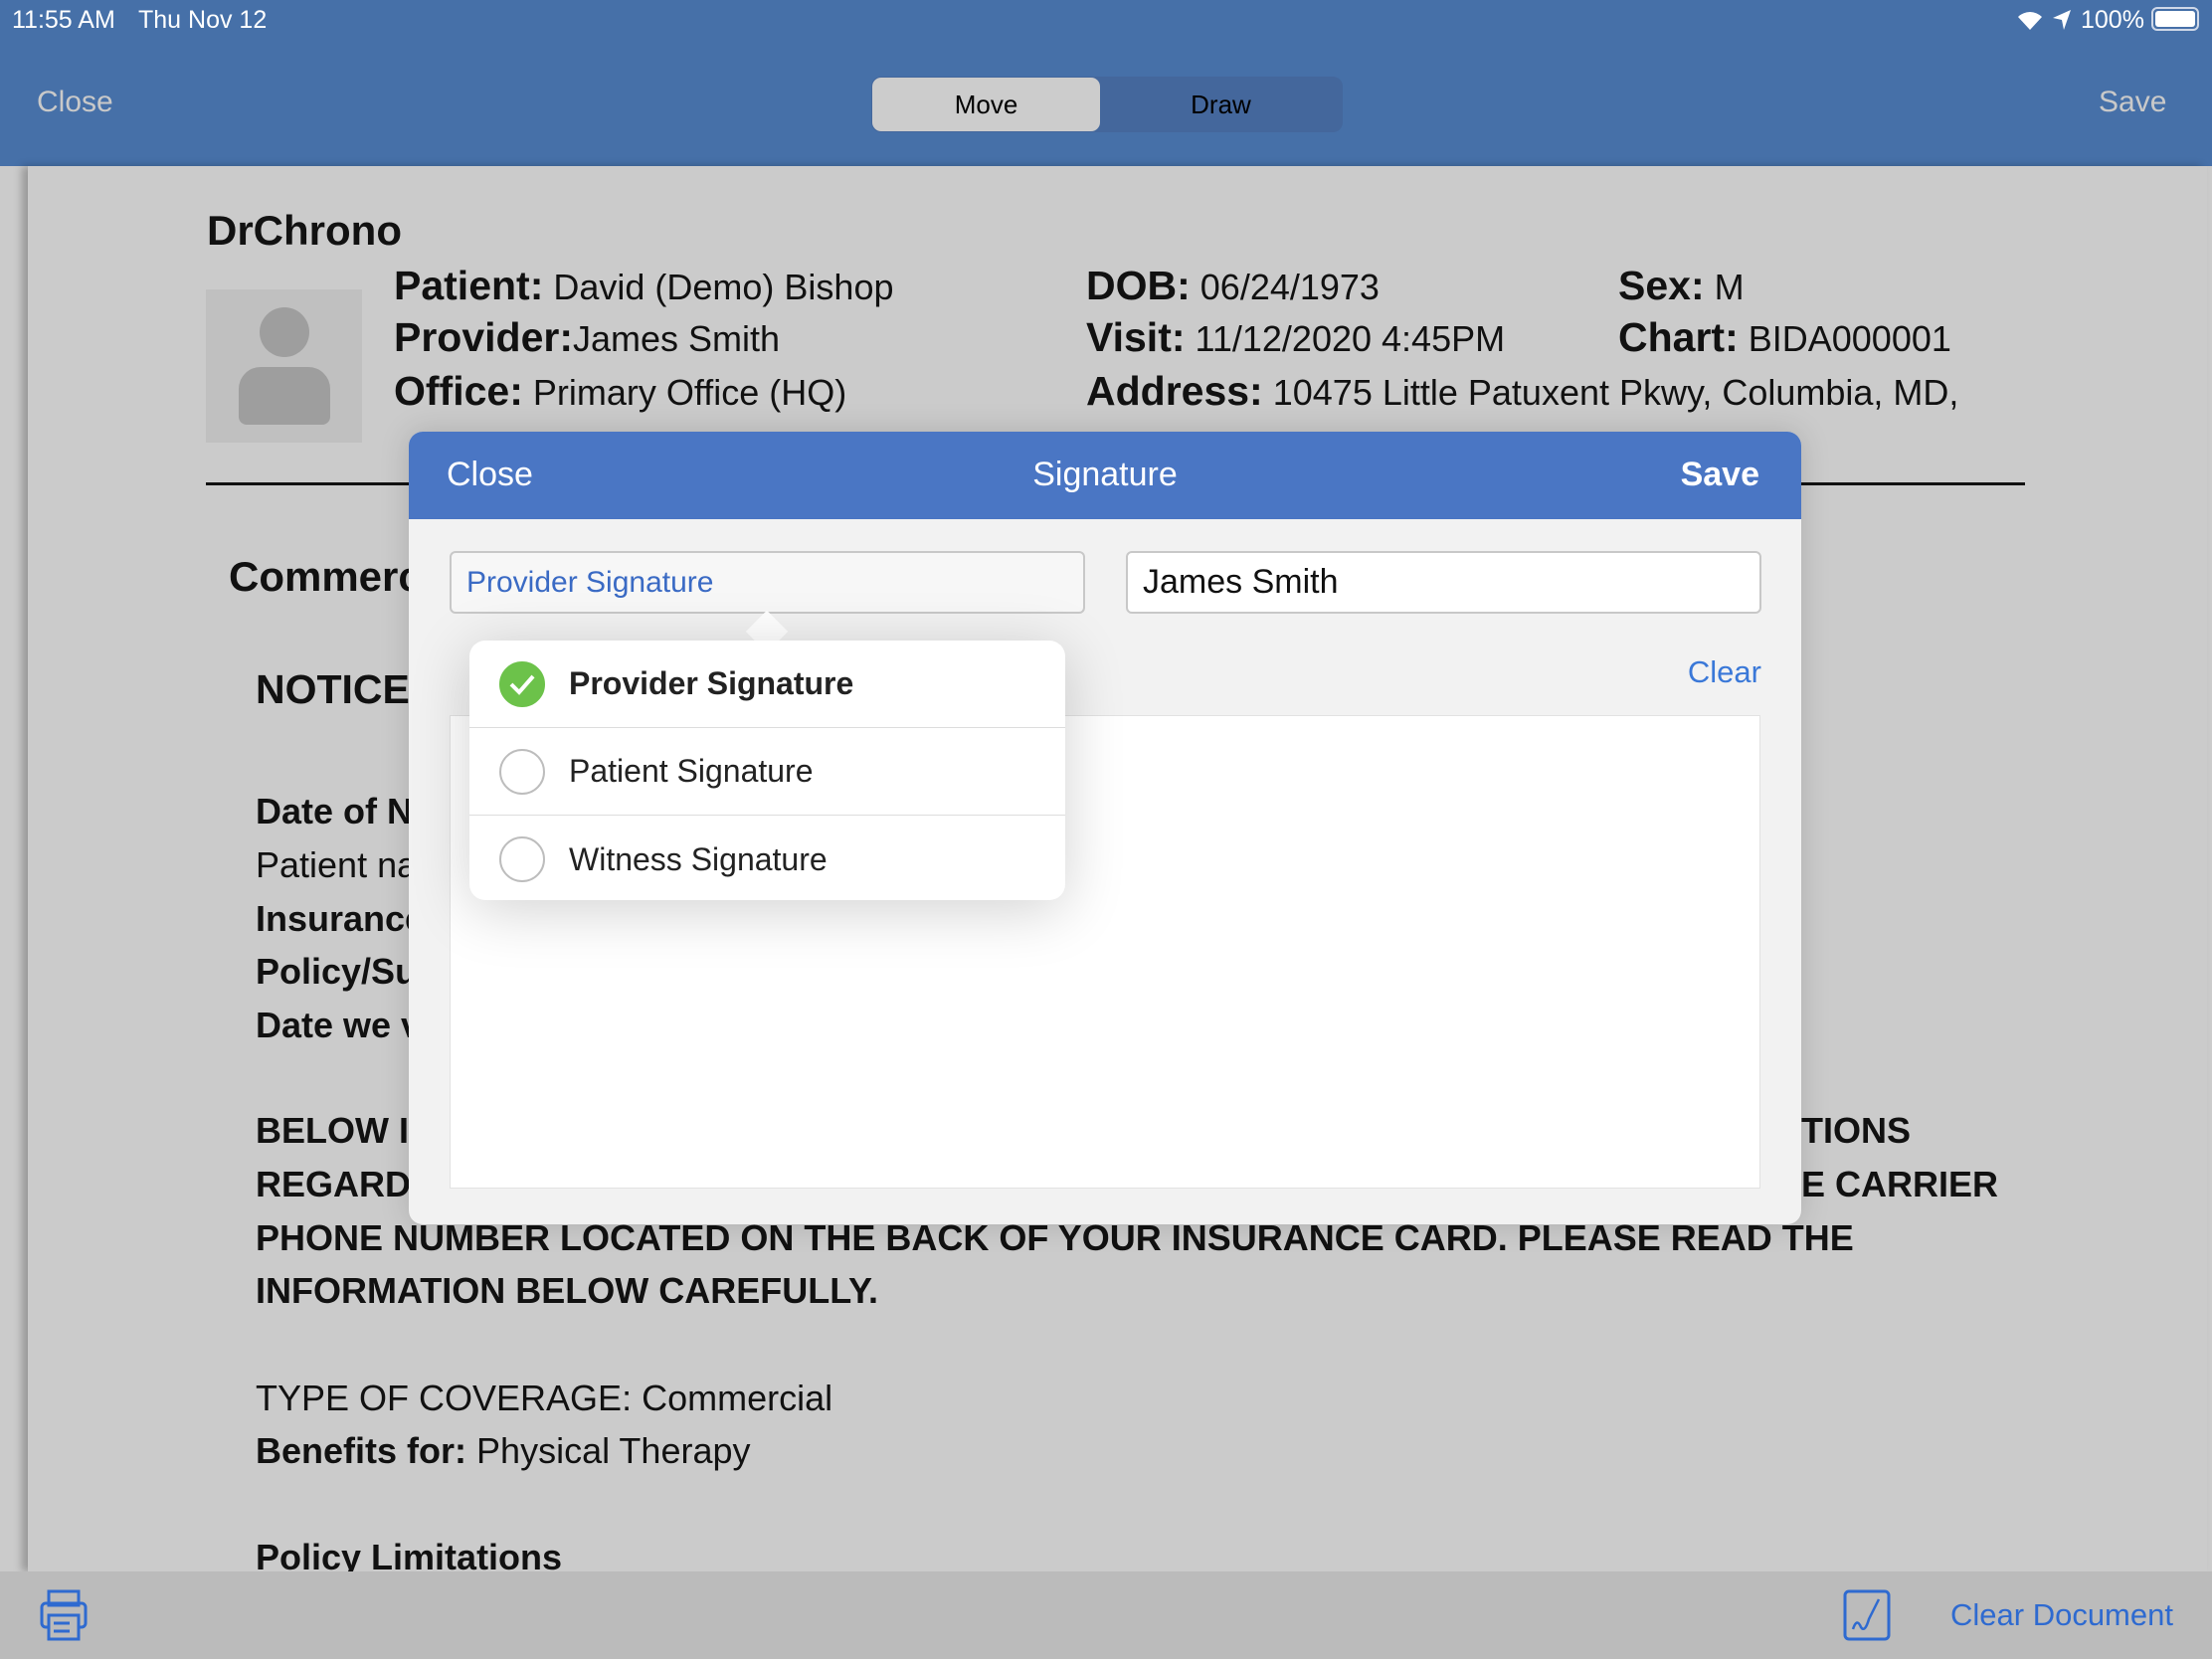 This screenshot has width=2212, height=1659. Describe the element at coordinates (691, 771) in the screenshot. I see `option-label: Patient Signature` at that location.